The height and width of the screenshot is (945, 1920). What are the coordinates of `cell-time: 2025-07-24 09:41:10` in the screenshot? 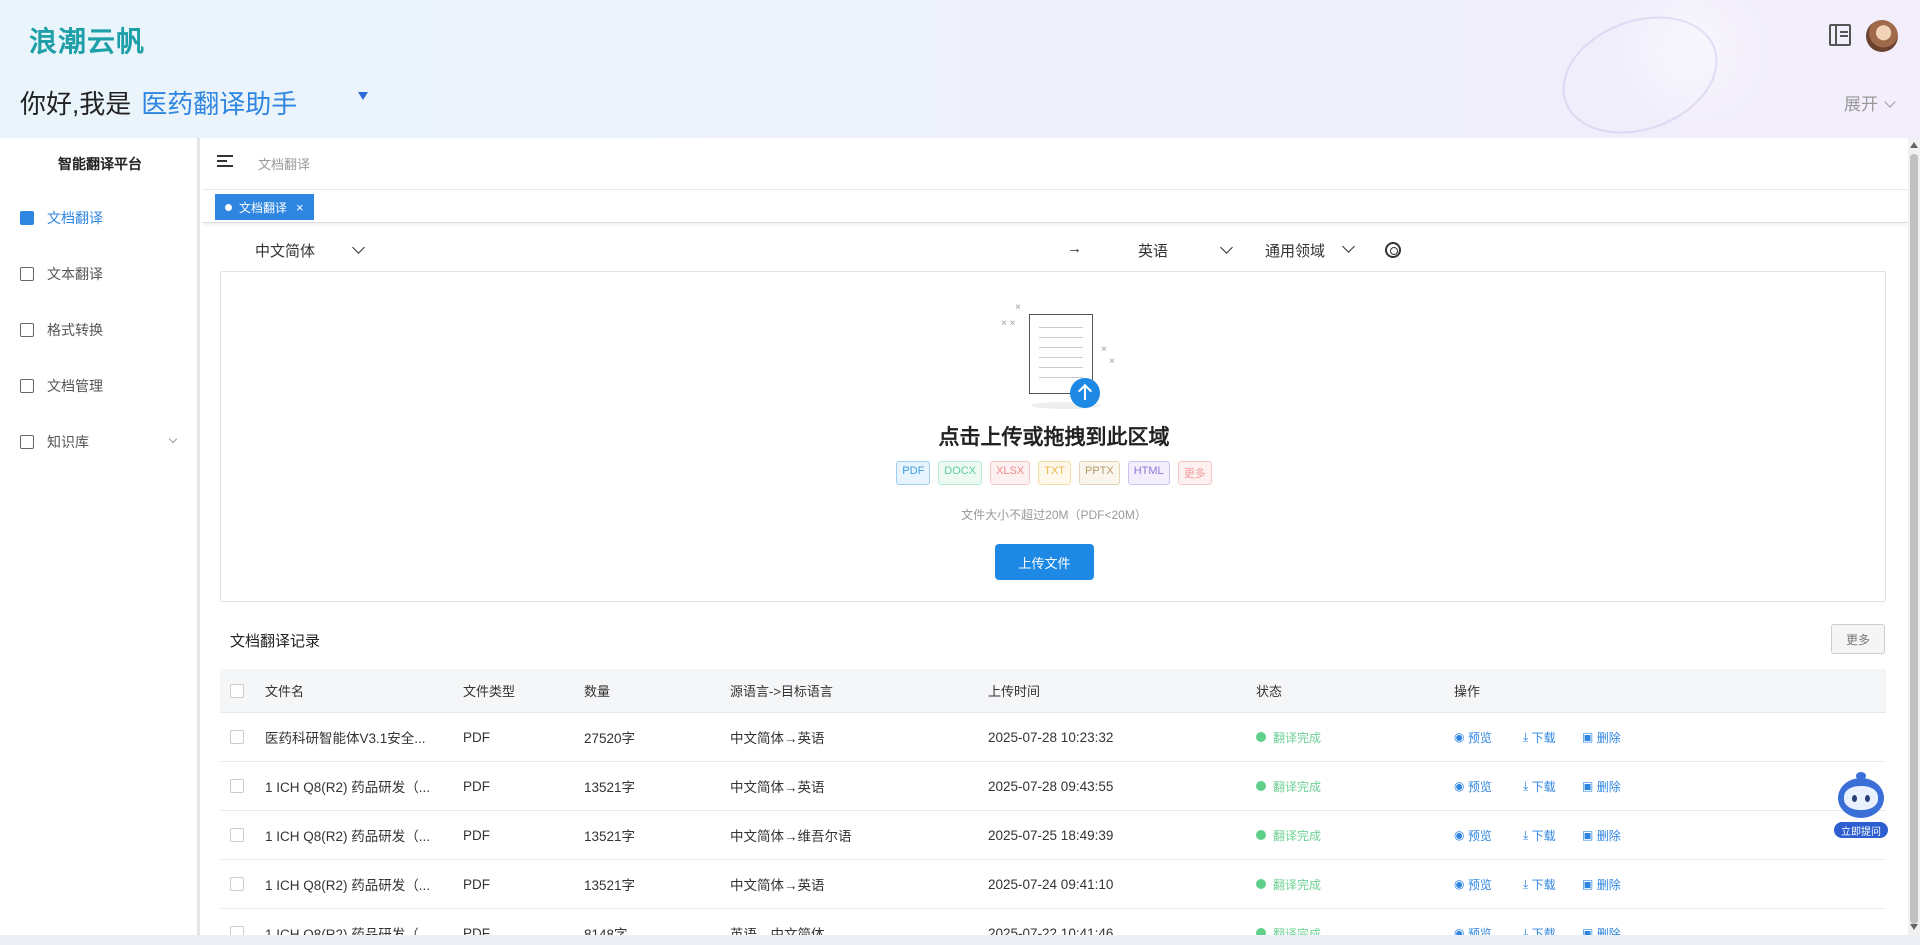 It's located at (1051, 884).